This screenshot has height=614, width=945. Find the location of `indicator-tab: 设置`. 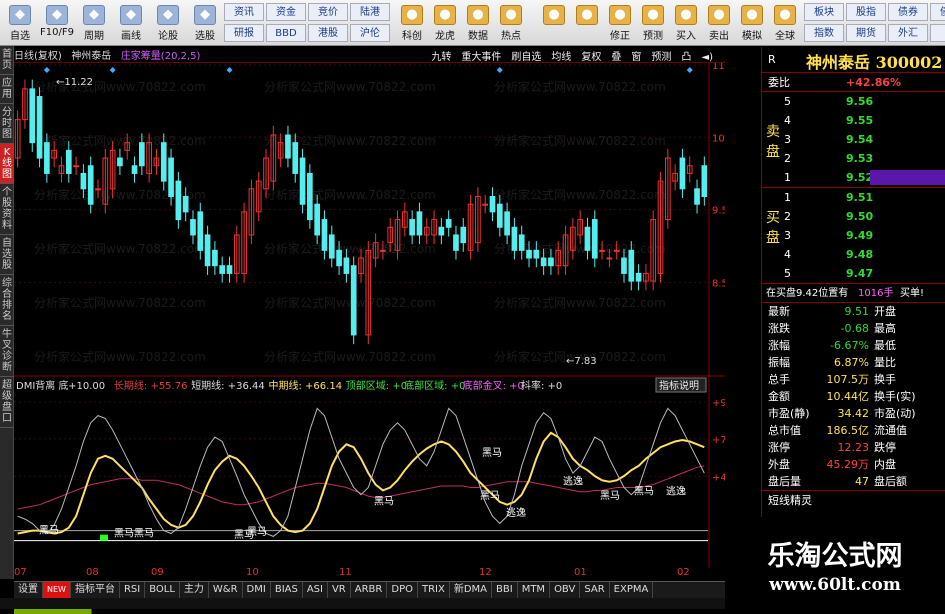

indicator-tab: 设置 is located at coordinates (28, 590).